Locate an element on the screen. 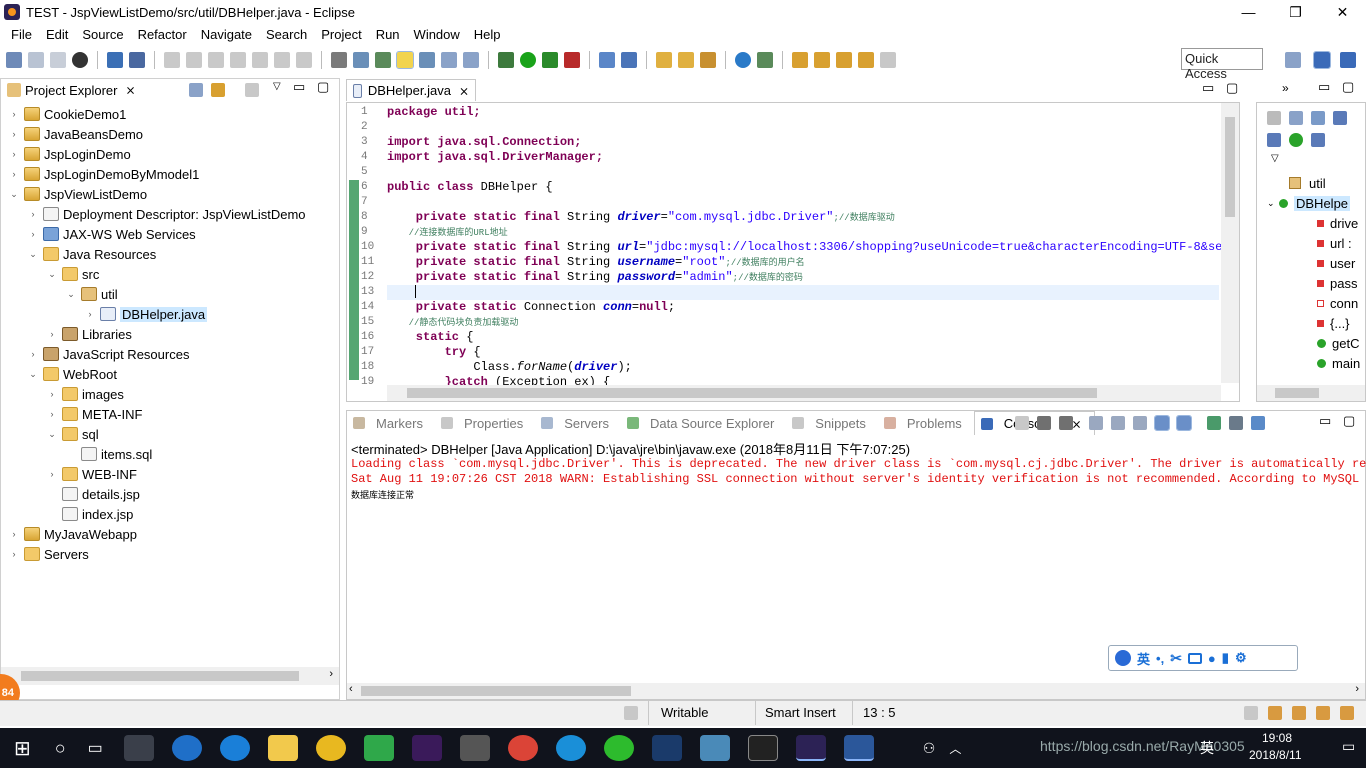 This screenshot has width=1366, height=768. tree-node: ⌄ WebRoot is located at coordinates (170, 374).